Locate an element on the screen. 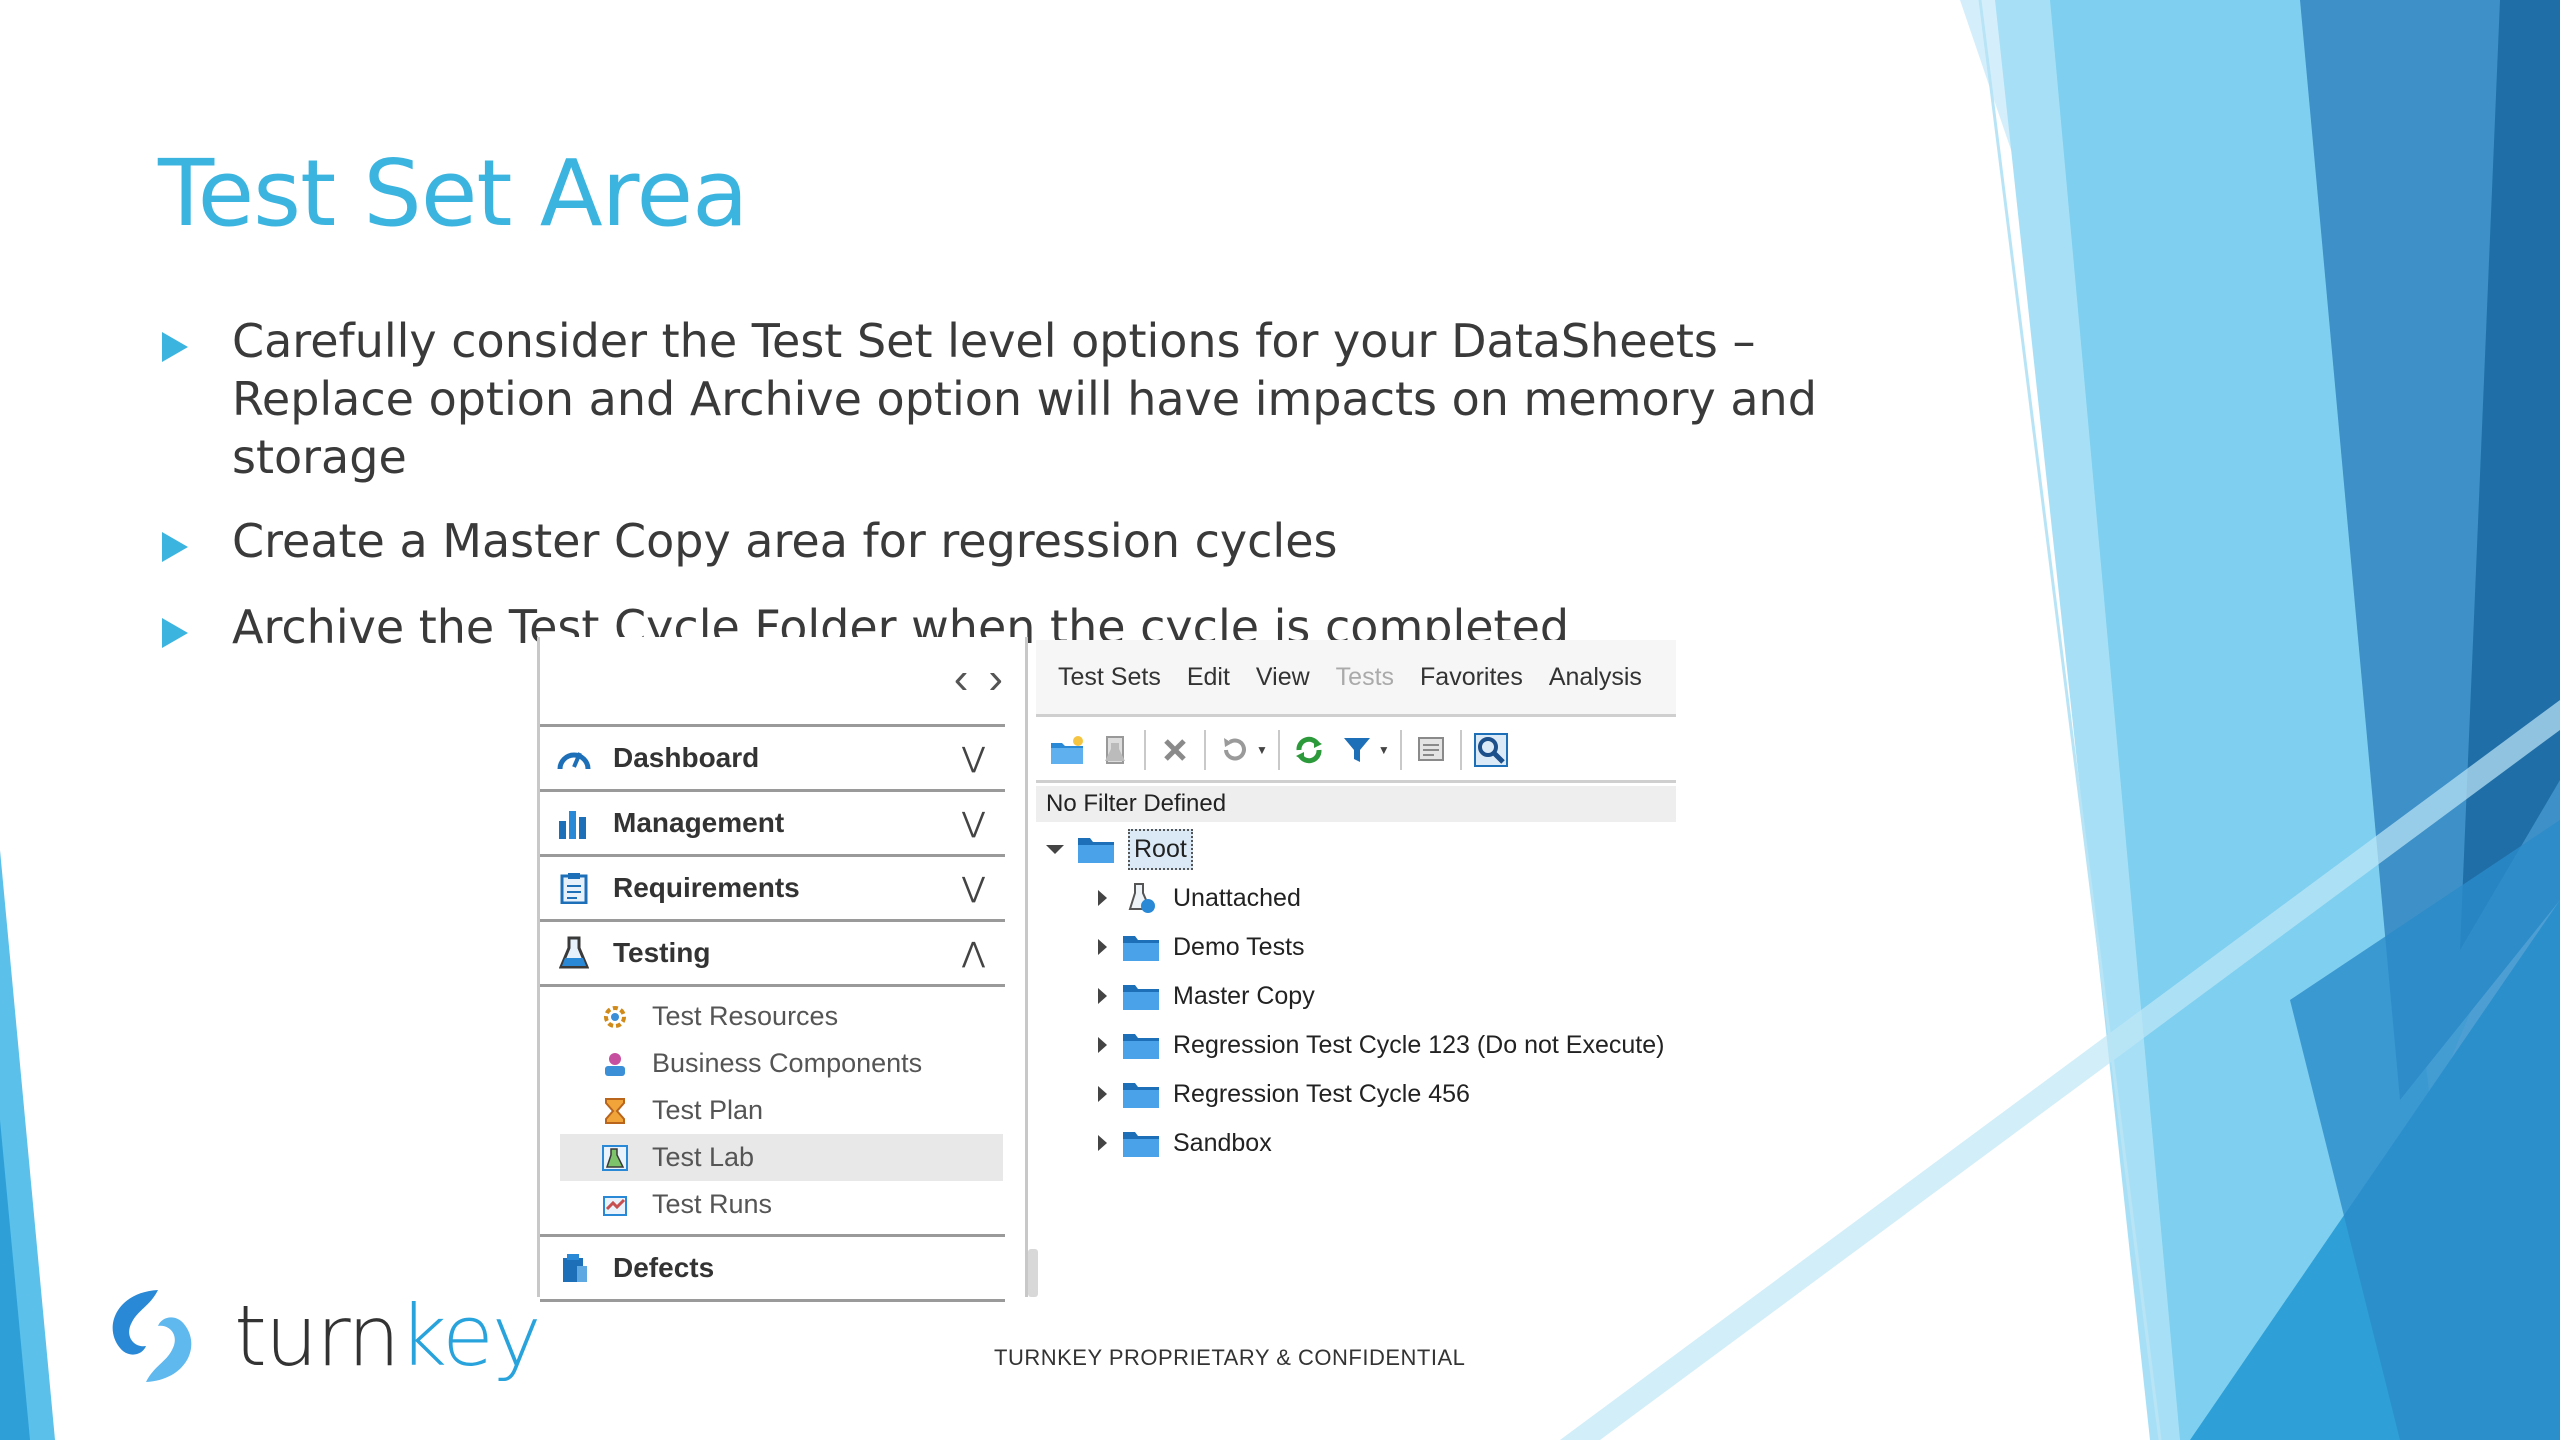 The image size is (2560, 1440). components-icon is located at coordinates (615, 1064).